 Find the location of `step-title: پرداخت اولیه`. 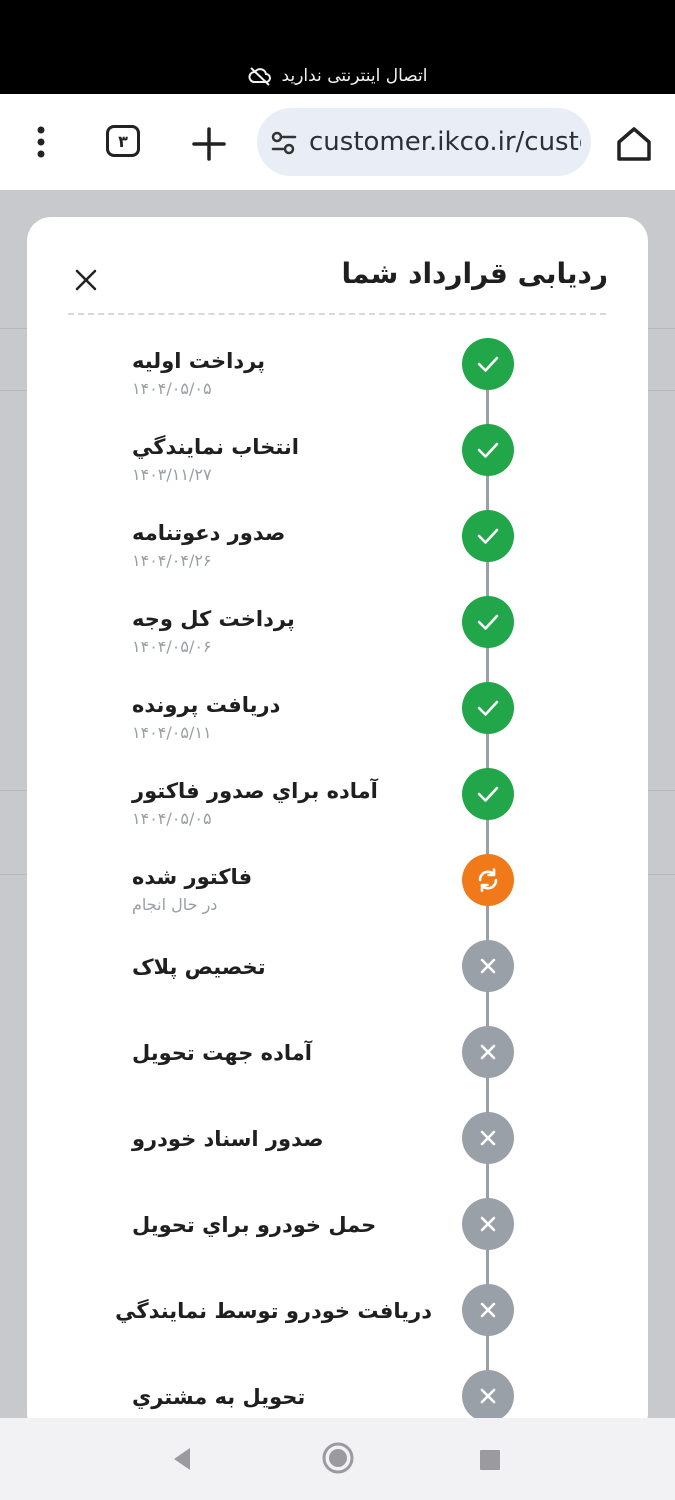

step-title: پرداخت اولیه is located at coordinates (199, 361).